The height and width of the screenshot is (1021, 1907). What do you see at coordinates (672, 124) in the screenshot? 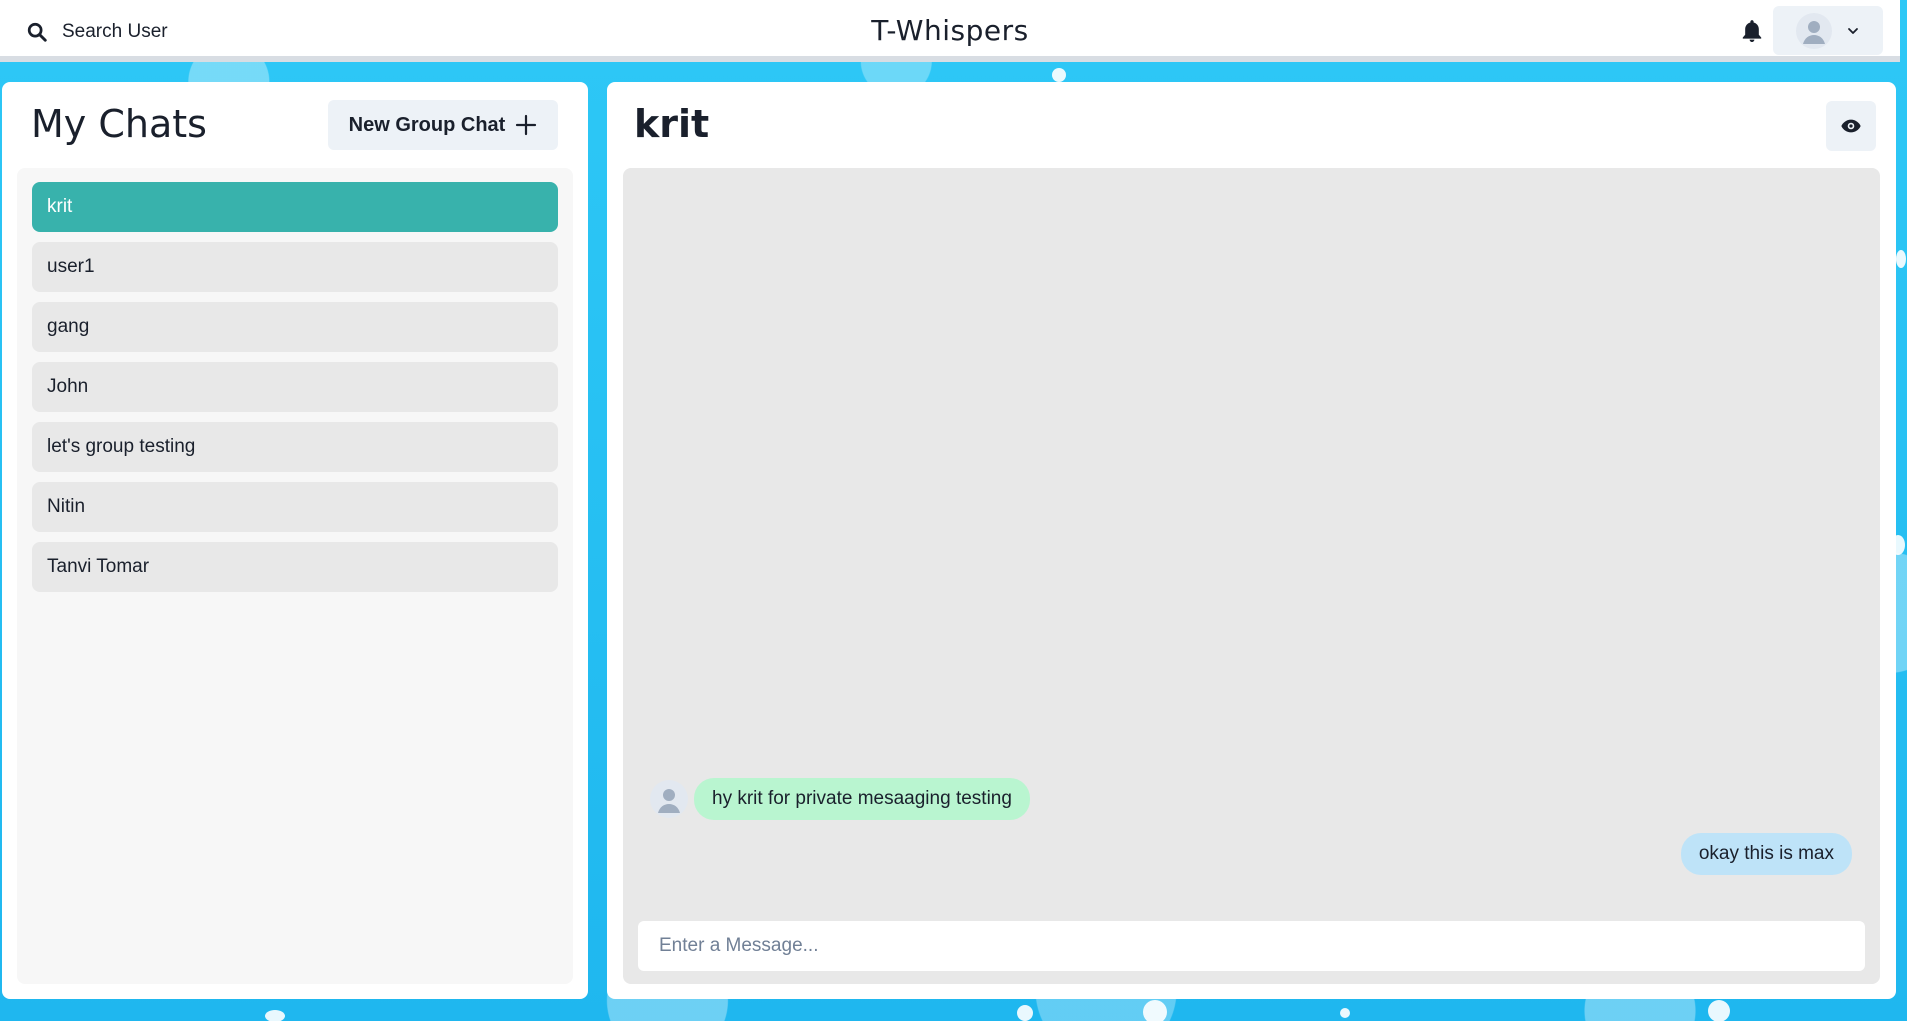
I see `chat-title: krit` at bounding box center [672, 124].